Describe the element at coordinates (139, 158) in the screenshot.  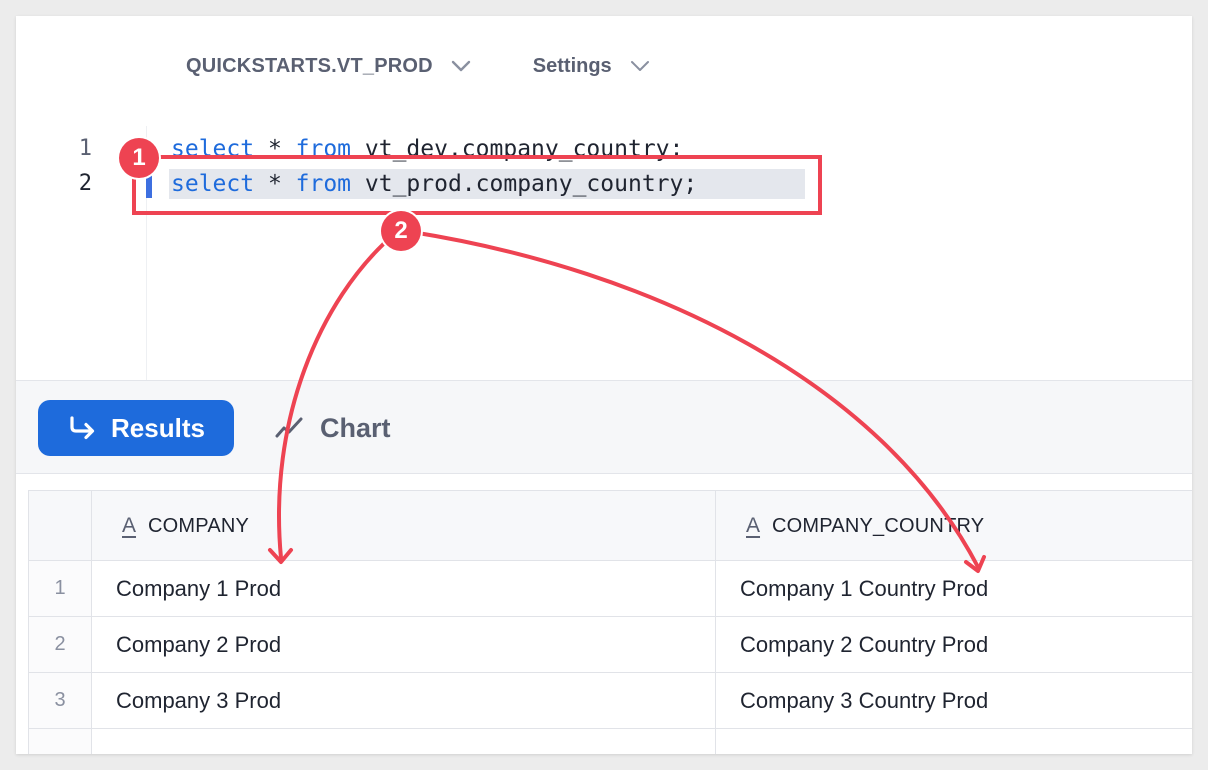
I see `annotation-badge-1: 1` at that location.